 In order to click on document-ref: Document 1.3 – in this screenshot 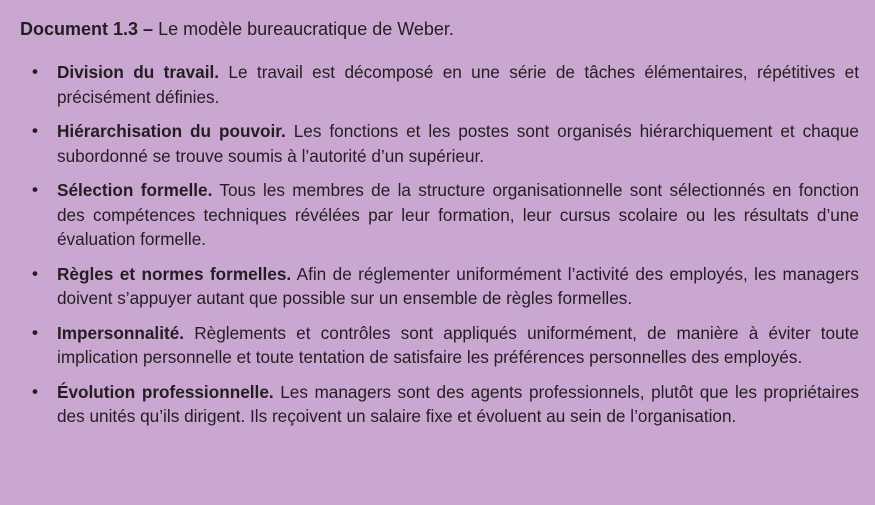, I will do `click(87, 29)`.